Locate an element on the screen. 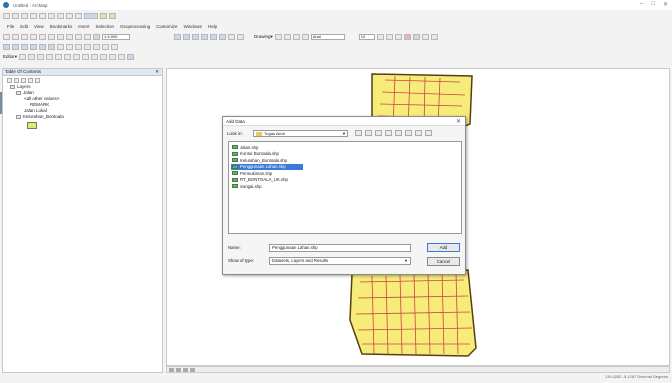 This screenshot has height=383, width=672. refresh-view-icon is located at coordinates (185, 369).